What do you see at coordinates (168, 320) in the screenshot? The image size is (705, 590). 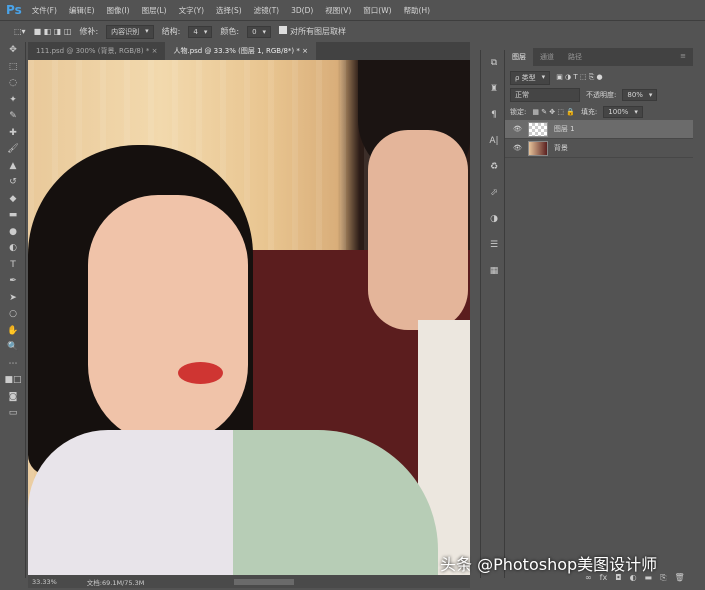 I see `woman-face` at bounding box center [168, 320].